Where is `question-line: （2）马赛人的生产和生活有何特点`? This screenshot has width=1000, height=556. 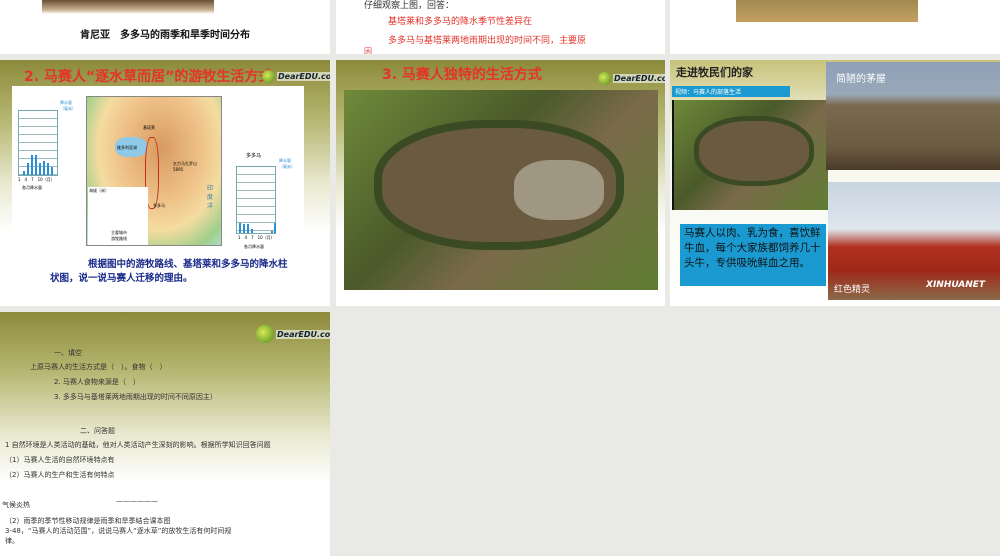
question-line: （2）马赛人的生产和生活有何特点 is located at coordinates (60, 475).